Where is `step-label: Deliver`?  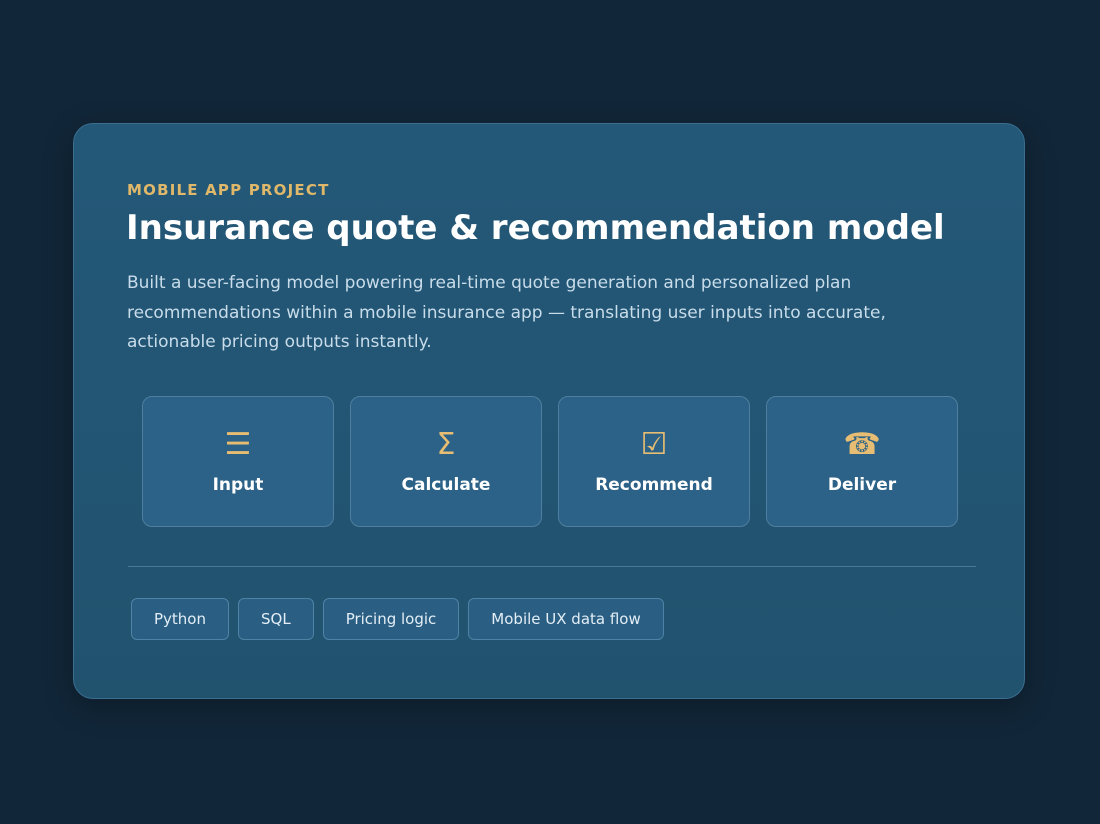 step-label: Deliver is located at coordinates (862, 485).